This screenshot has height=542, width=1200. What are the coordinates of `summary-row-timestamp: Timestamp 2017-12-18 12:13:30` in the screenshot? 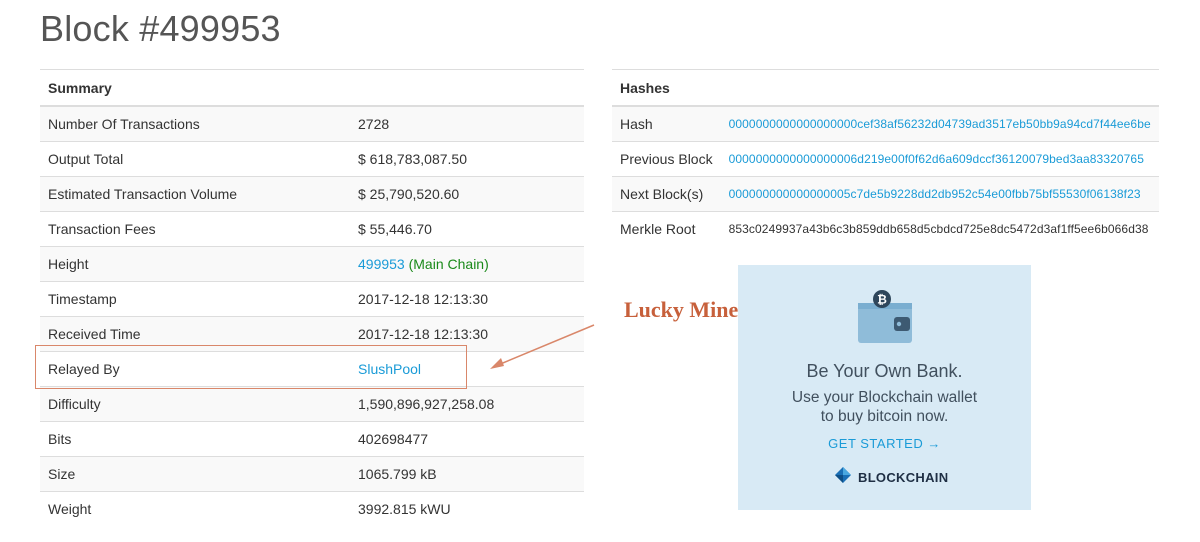 It's located at (312, 299).